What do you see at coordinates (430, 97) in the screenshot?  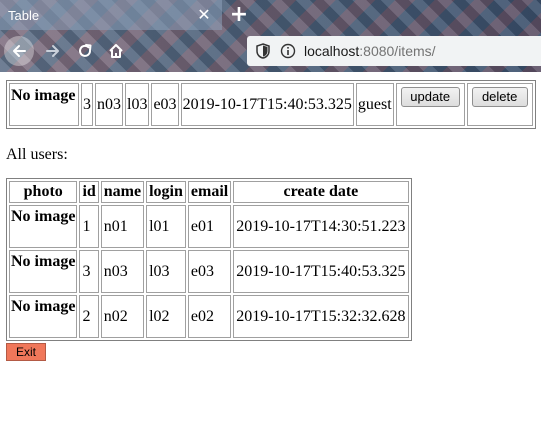 I see `update-button: update` at bounding box center [430, 97].